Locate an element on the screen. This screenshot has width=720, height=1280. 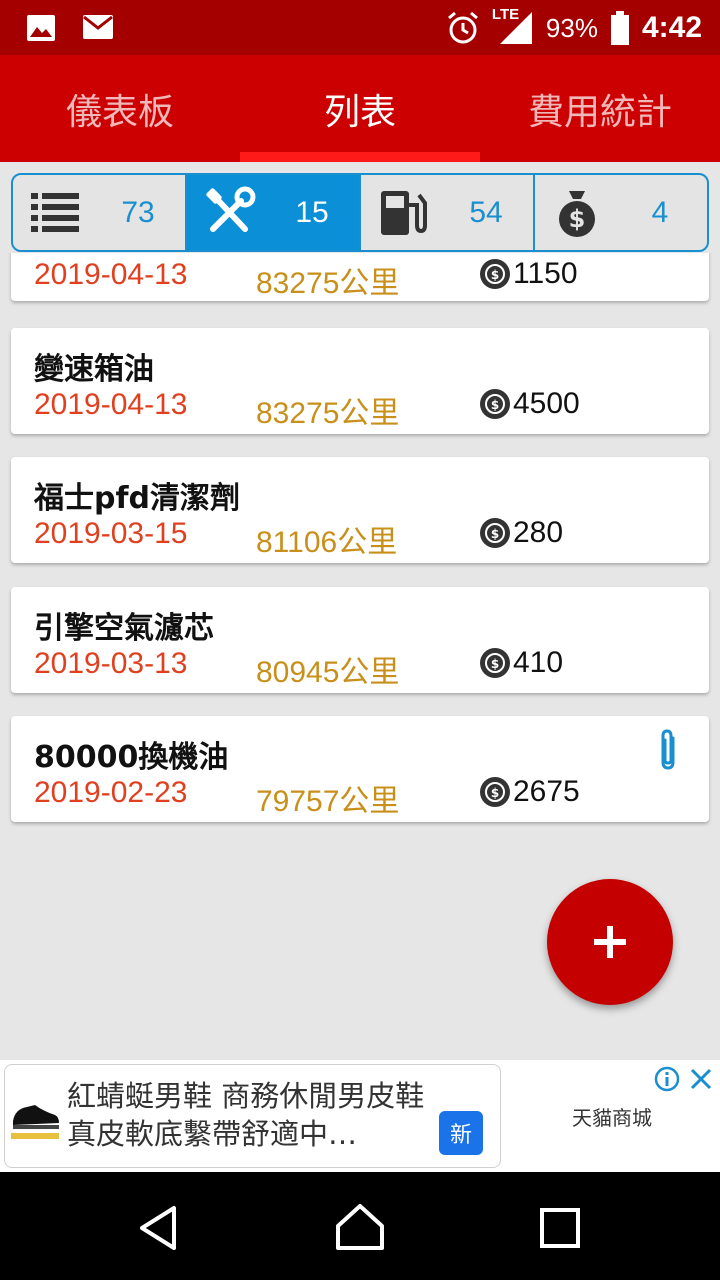
filter-fuel: 54 is located at coordinates (448, 212).